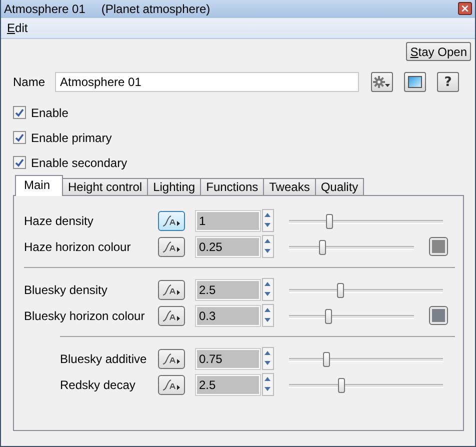 The image size is (476, 447). I want to click on checkbox-label: Enable primary, so click(71, 137).